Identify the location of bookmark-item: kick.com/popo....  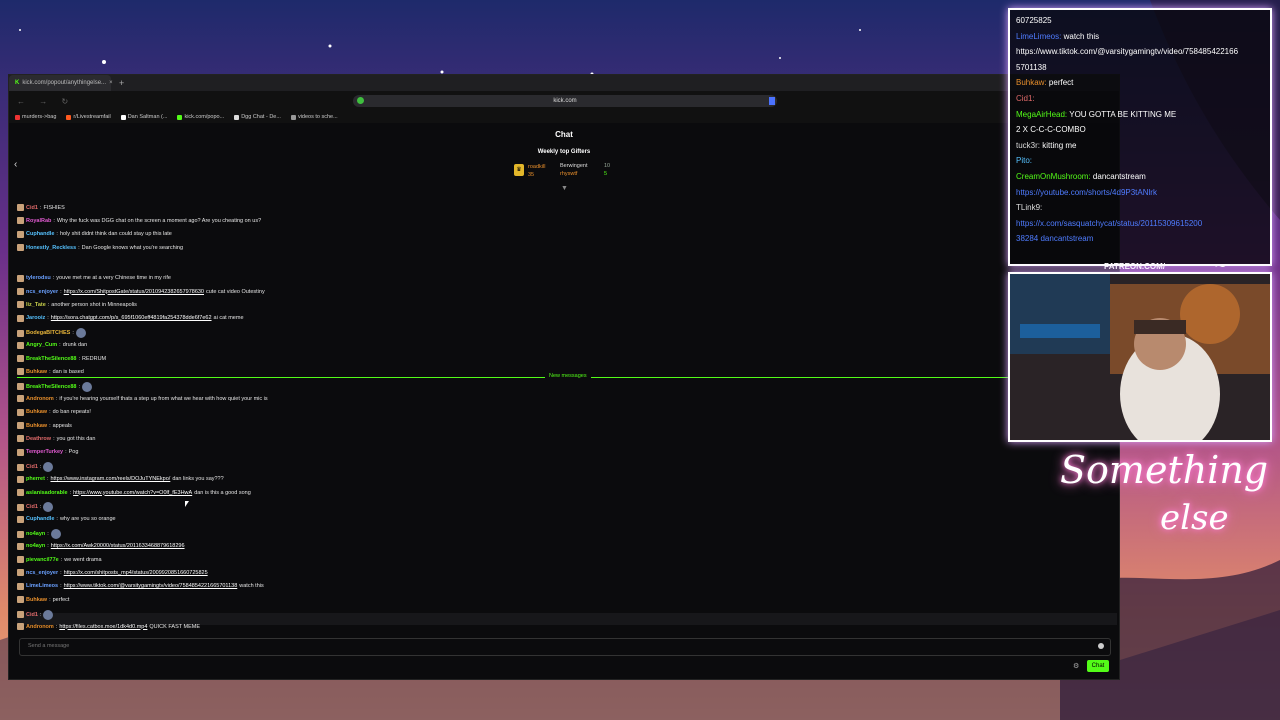
(200, 117).